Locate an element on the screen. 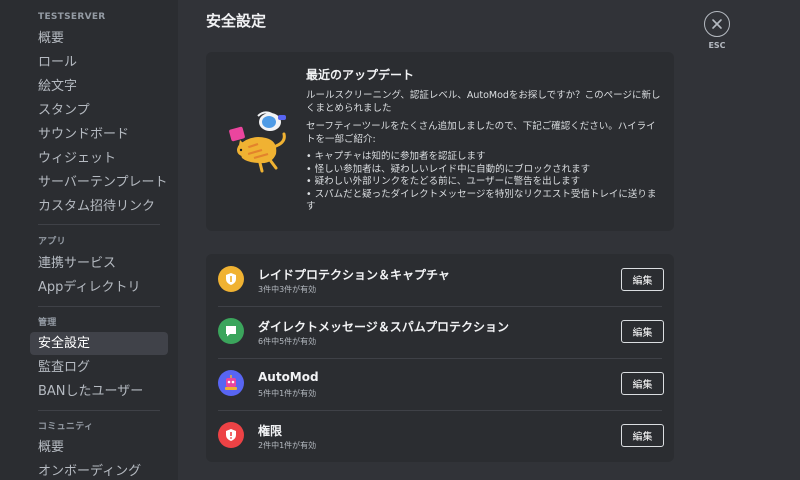  sidebar-item-stickers: スタンプ is located at coordinates (99, 110).